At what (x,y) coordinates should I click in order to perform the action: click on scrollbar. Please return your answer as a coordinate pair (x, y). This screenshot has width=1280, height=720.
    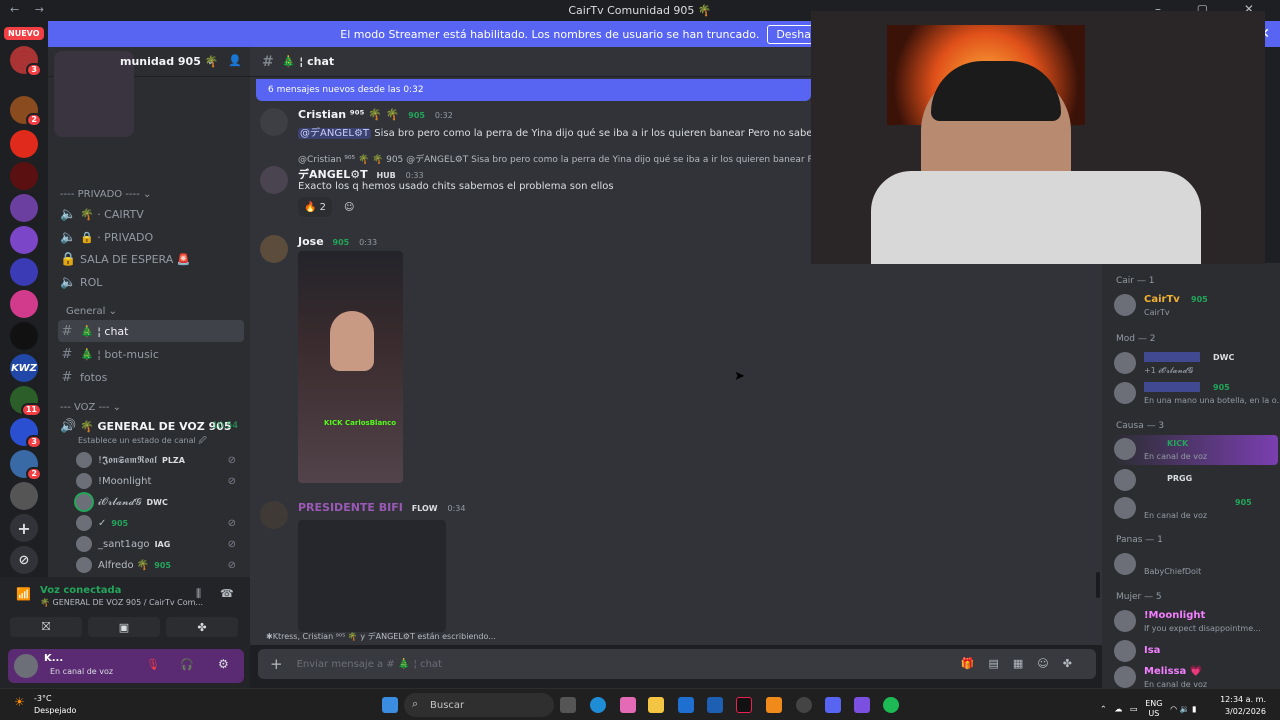
    Looking at the image, I should click on (1098, 585).